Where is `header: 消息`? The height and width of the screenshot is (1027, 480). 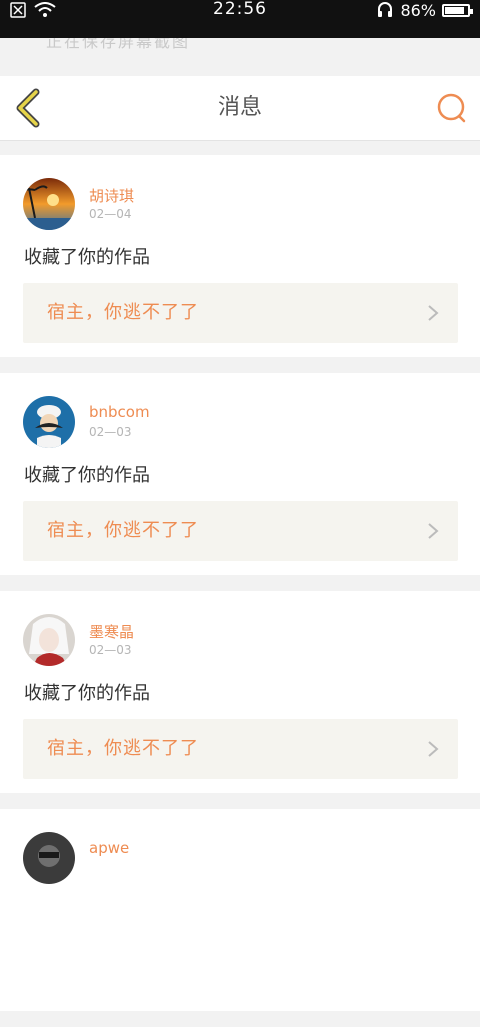 header: 消息 is located at coordinates (240, 108).